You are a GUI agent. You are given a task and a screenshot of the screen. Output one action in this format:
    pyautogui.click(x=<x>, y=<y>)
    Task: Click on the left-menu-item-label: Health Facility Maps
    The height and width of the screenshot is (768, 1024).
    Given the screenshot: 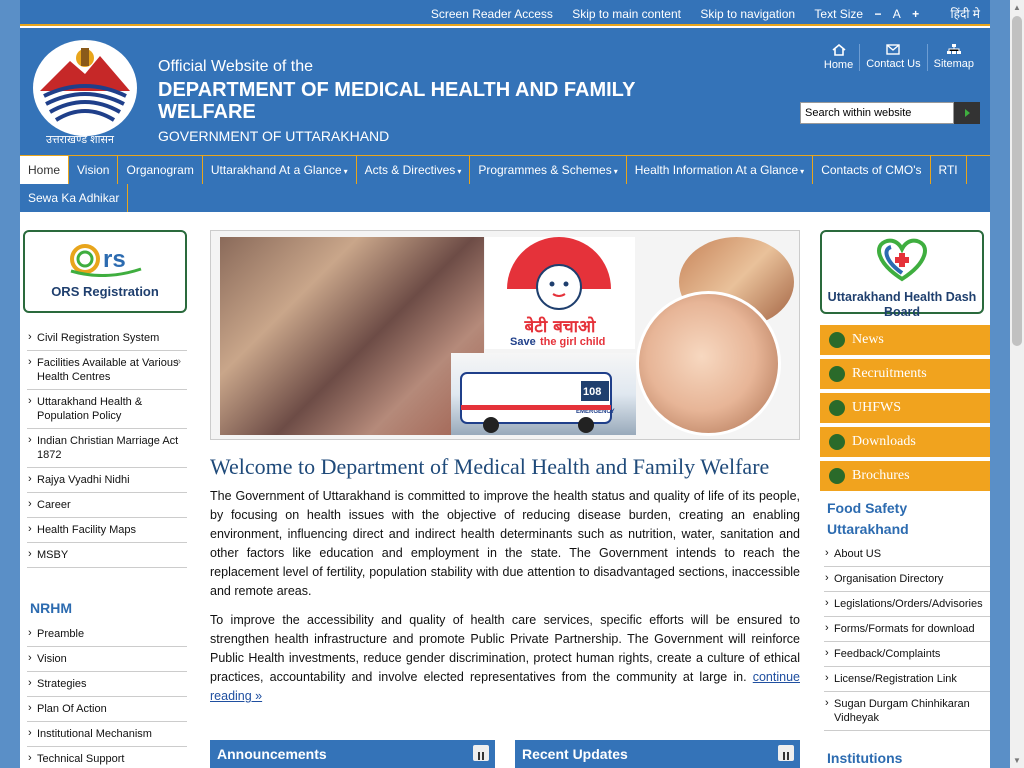 What is the action you would take?
    pyautogui.click(x=87, y=530)
    